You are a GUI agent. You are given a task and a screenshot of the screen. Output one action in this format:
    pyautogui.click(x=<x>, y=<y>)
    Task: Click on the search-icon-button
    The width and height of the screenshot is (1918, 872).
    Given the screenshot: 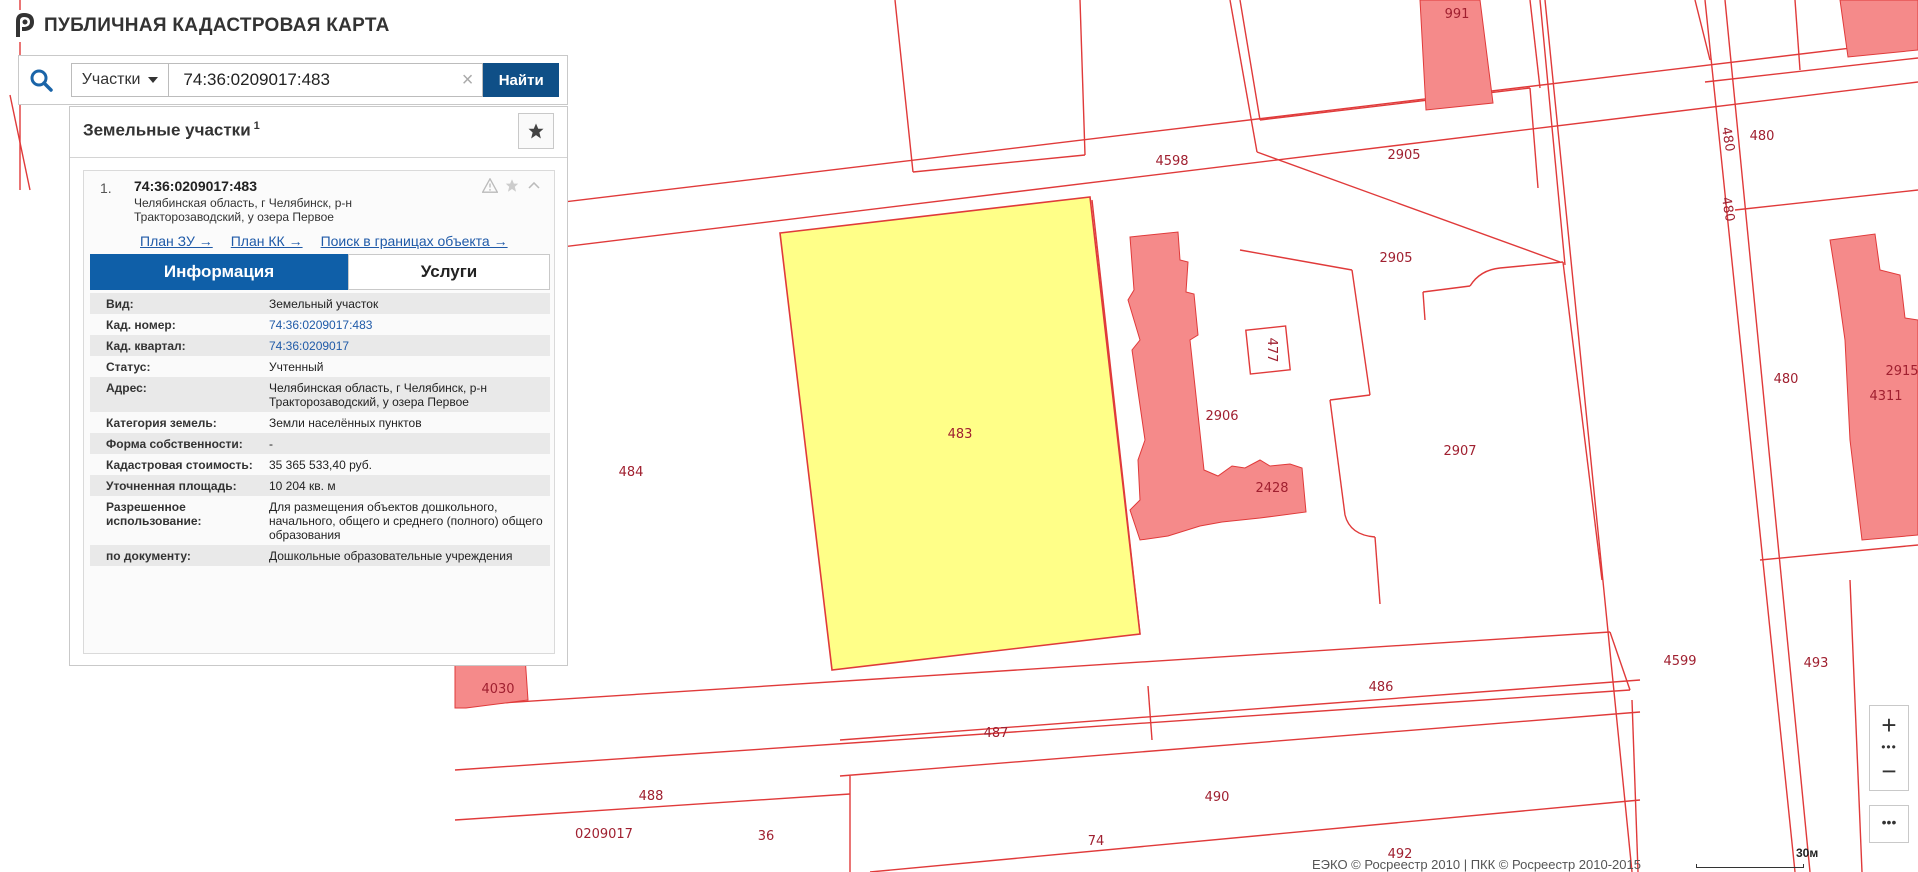 What is the action you would take?
    pyautogui.click(x=50, y=80)
    